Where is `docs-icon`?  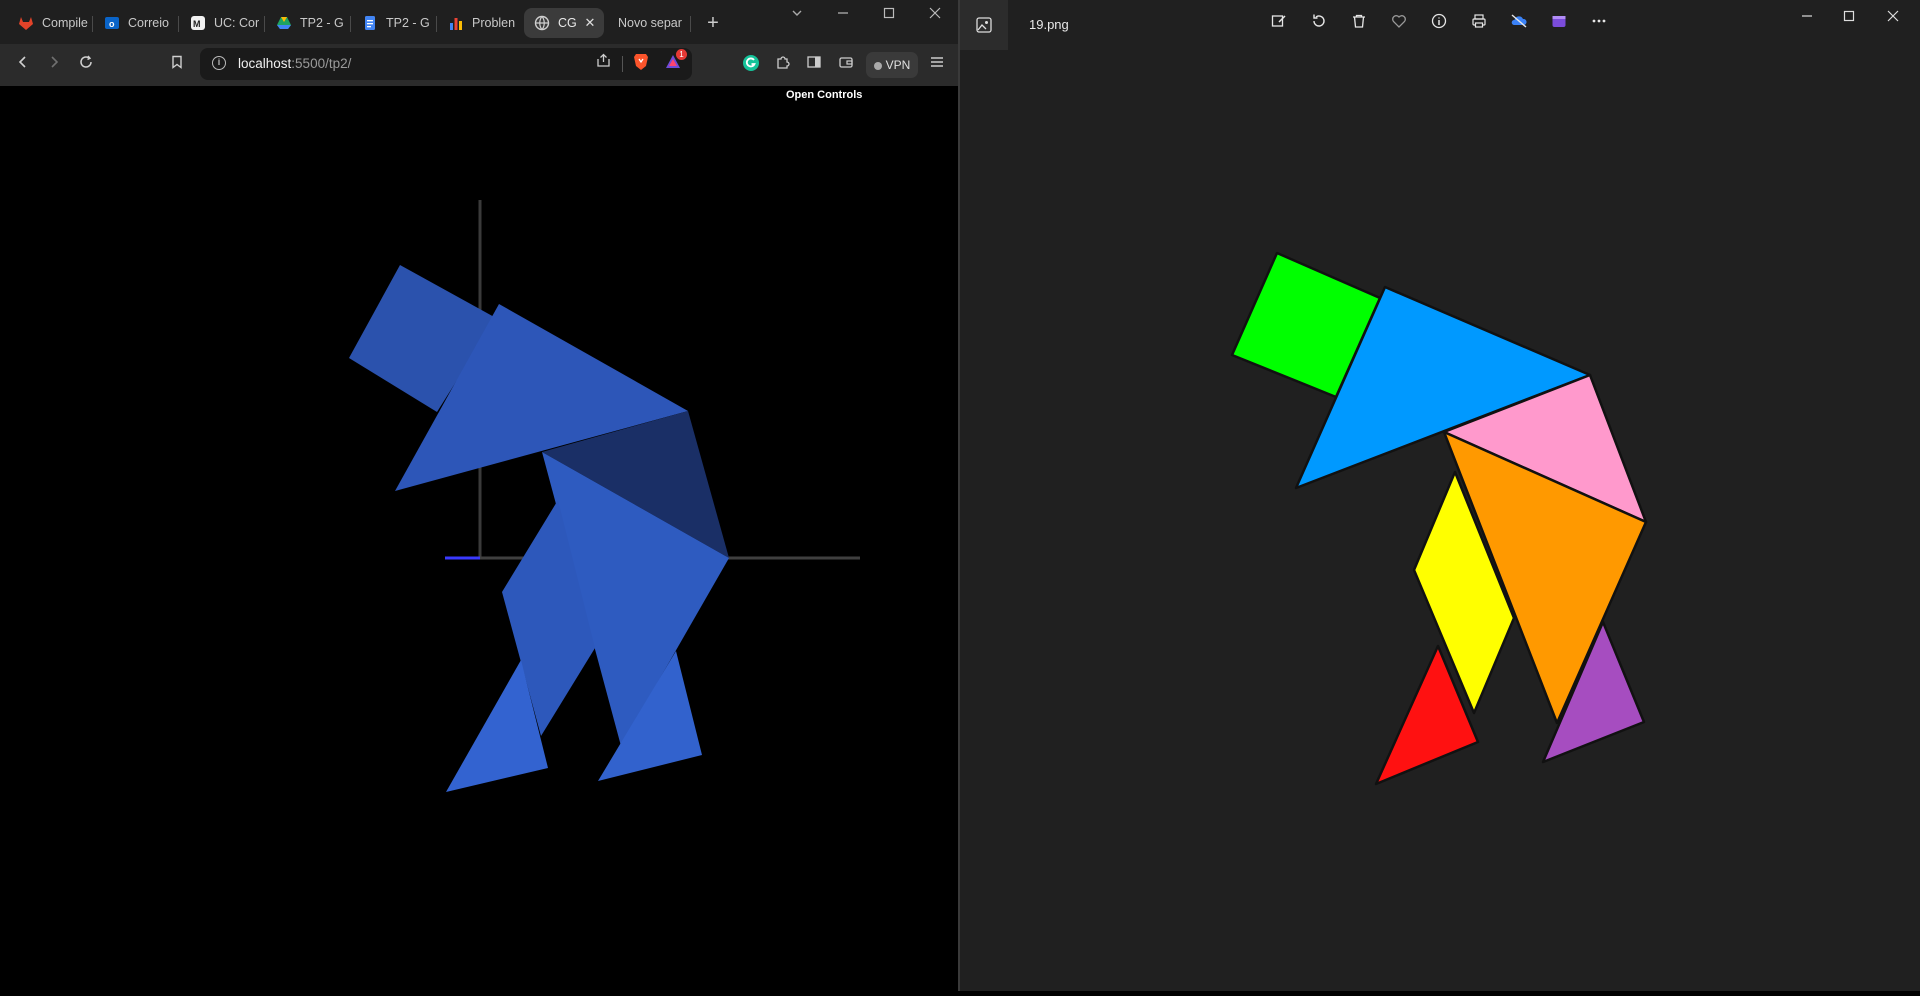
docs-icon is located at coordinates (370, 23).